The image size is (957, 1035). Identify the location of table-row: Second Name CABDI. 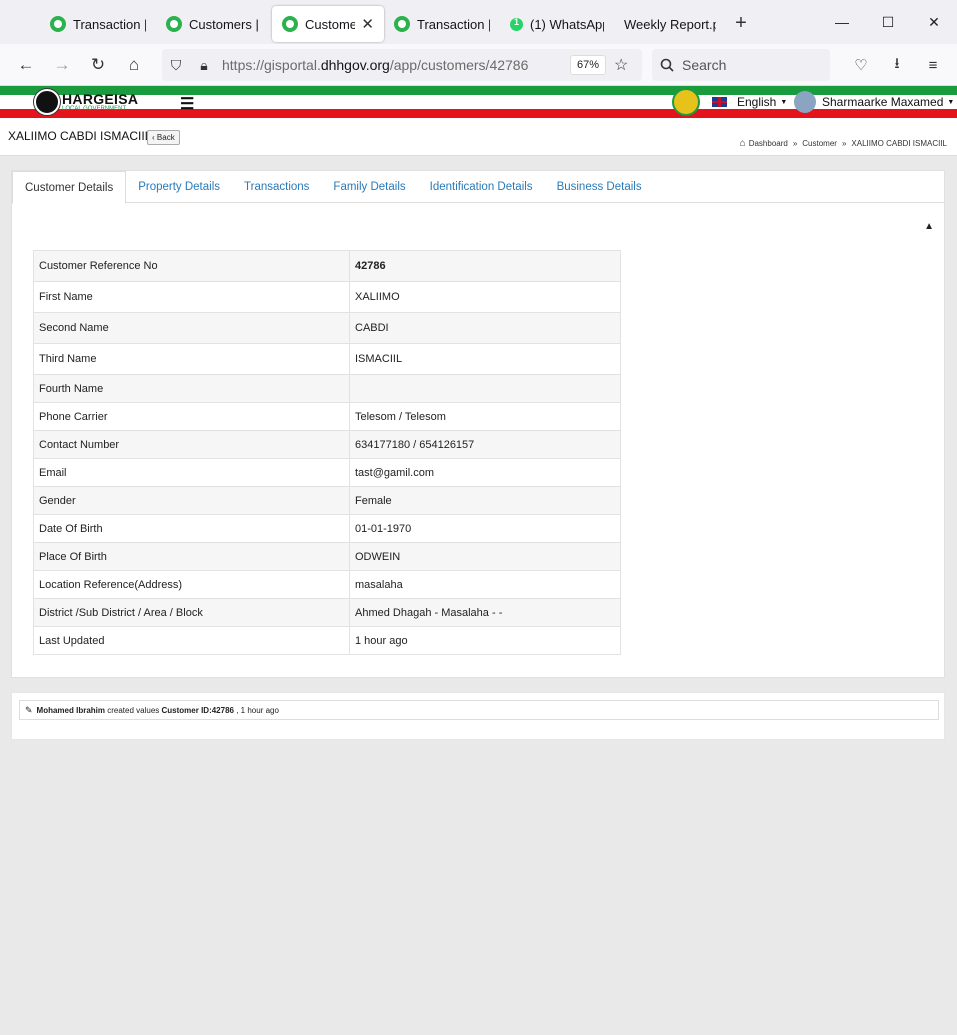
(327, 328).